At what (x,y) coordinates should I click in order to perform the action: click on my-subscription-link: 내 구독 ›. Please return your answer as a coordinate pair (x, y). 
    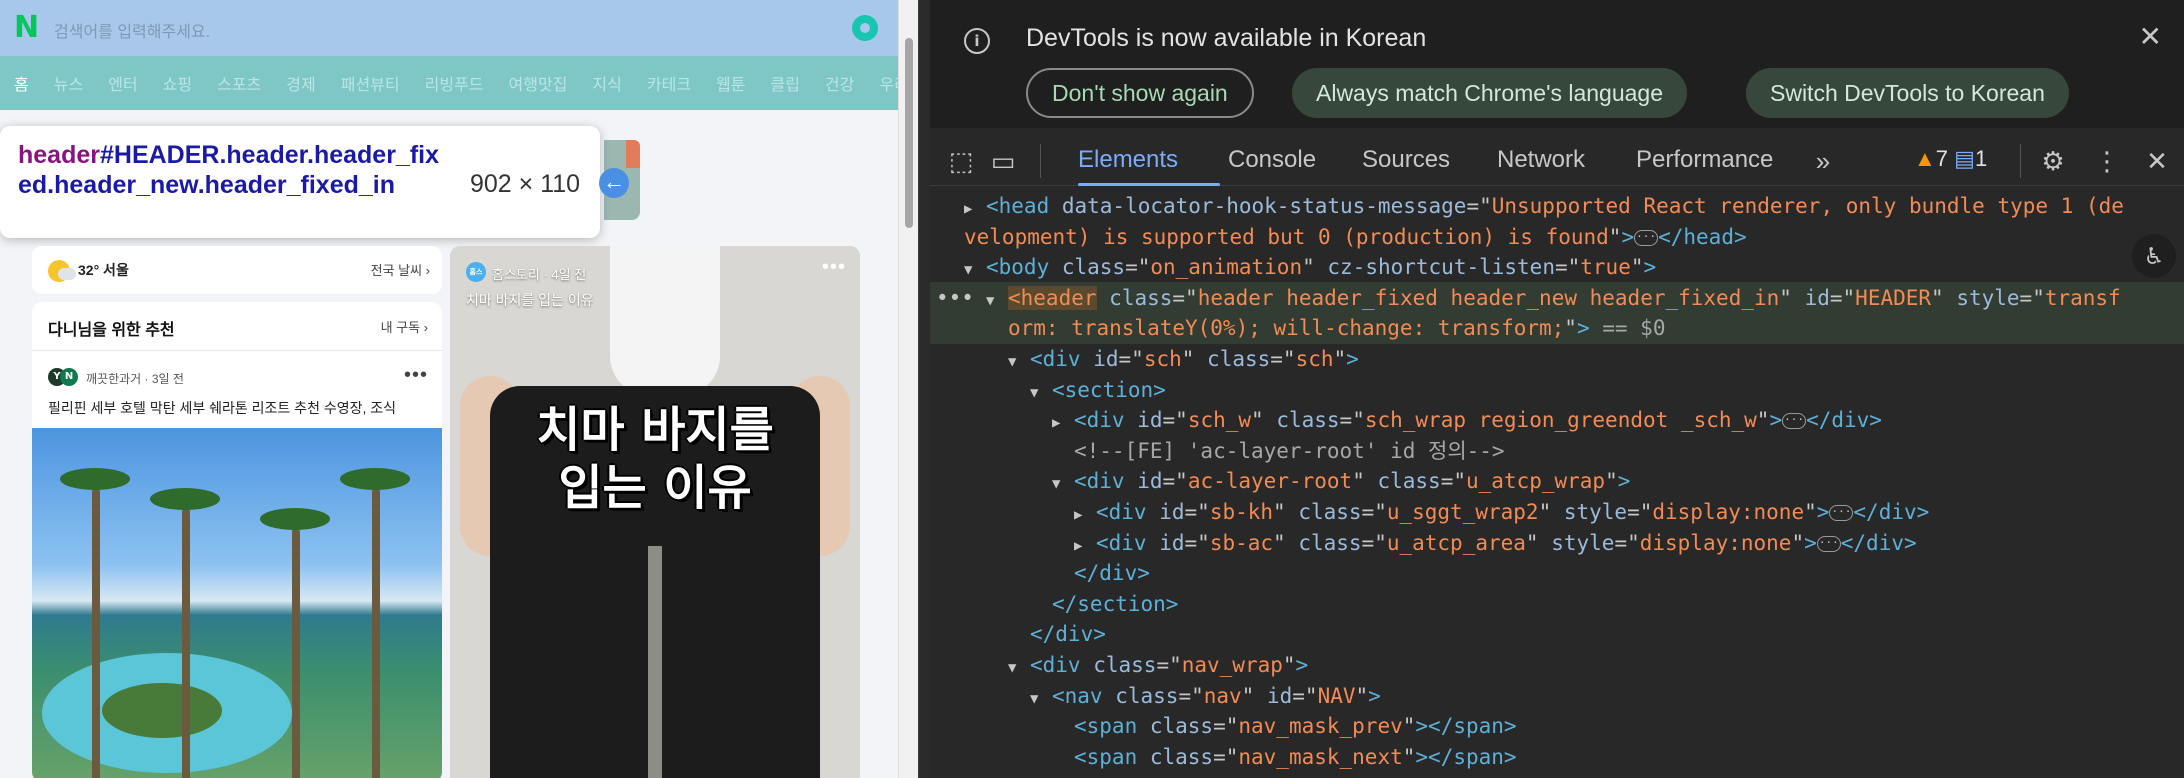
    Looking at the image, I should click on (404, 326).